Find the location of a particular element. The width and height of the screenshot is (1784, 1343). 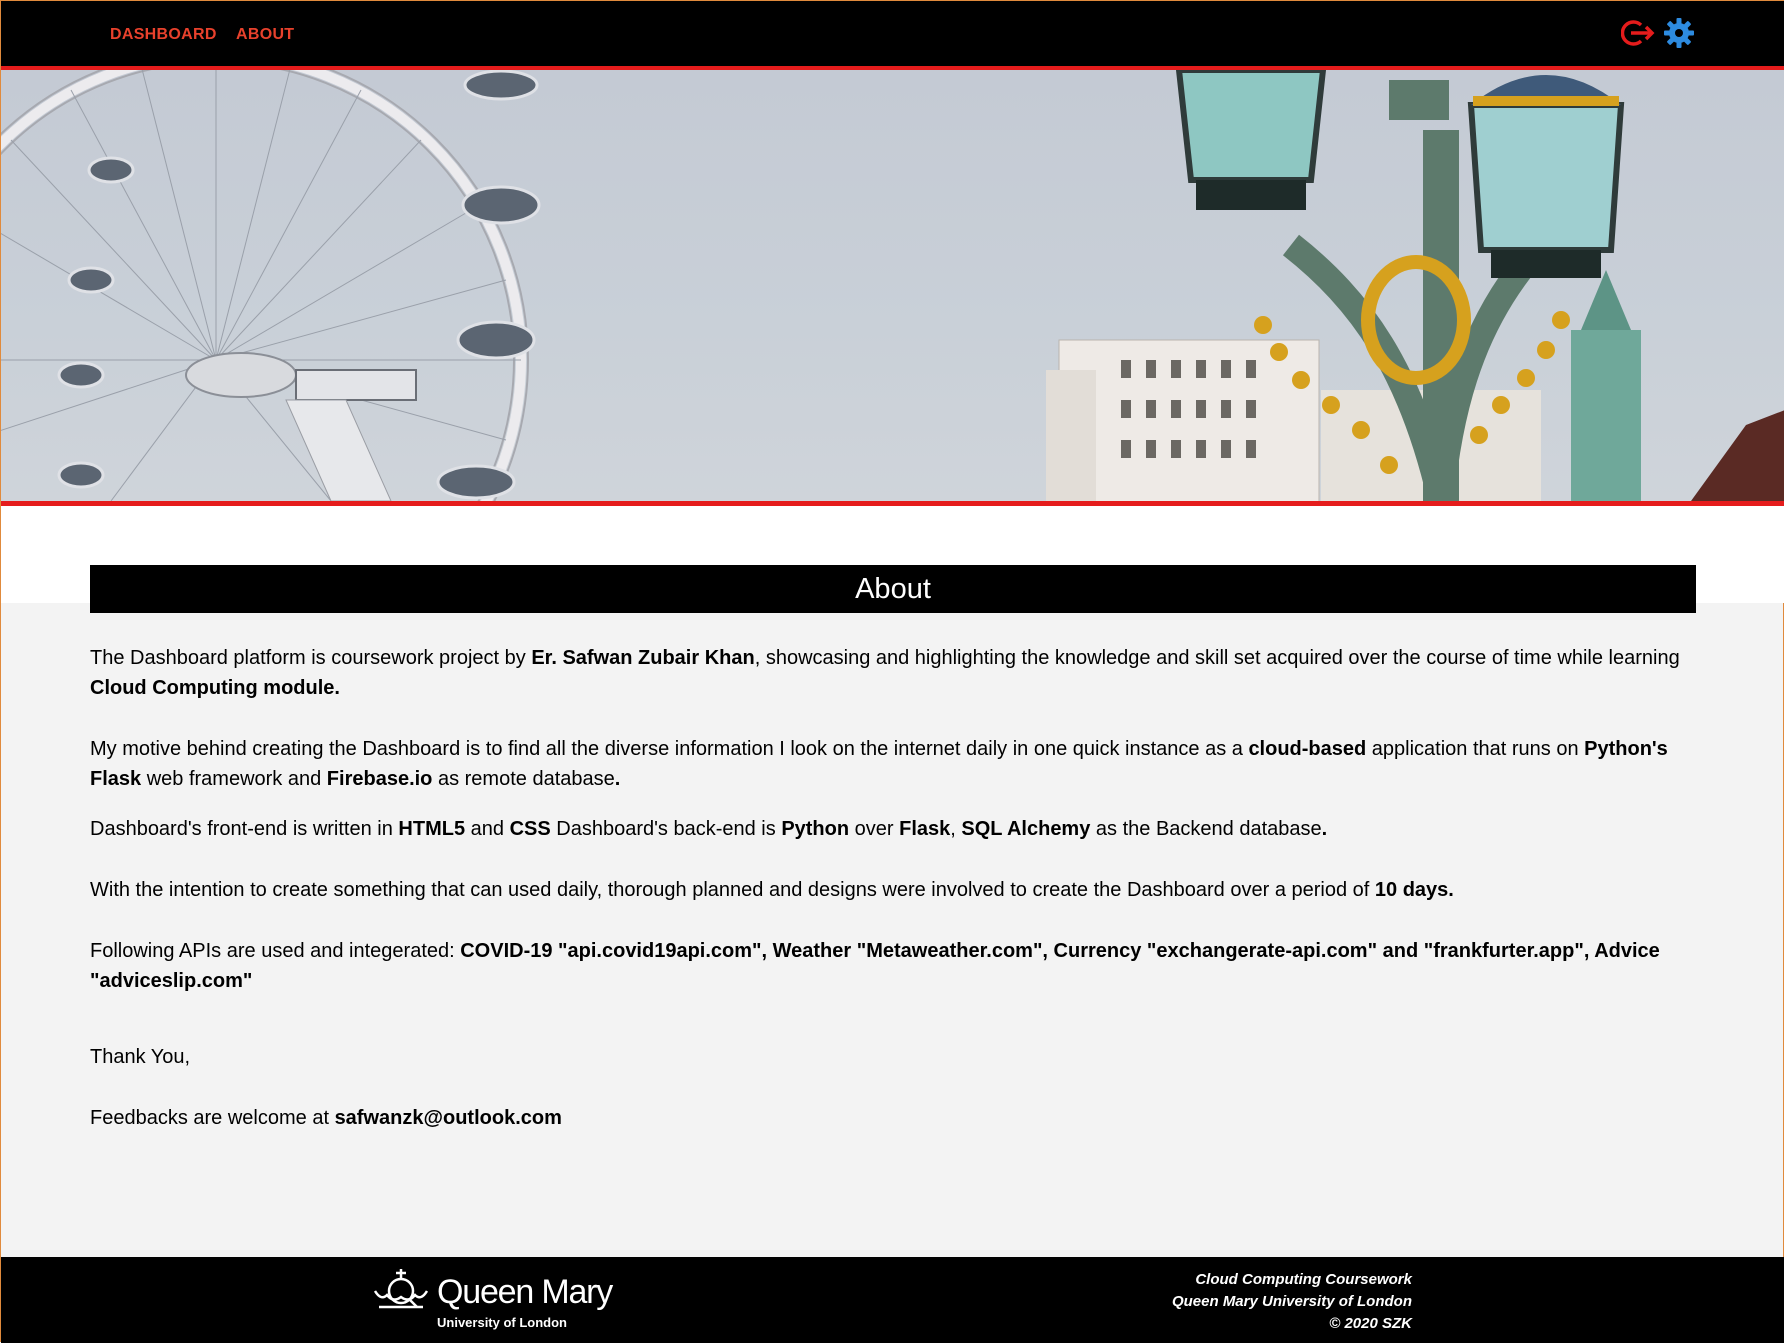

nav-icons is located at coordinates (1658, 33).